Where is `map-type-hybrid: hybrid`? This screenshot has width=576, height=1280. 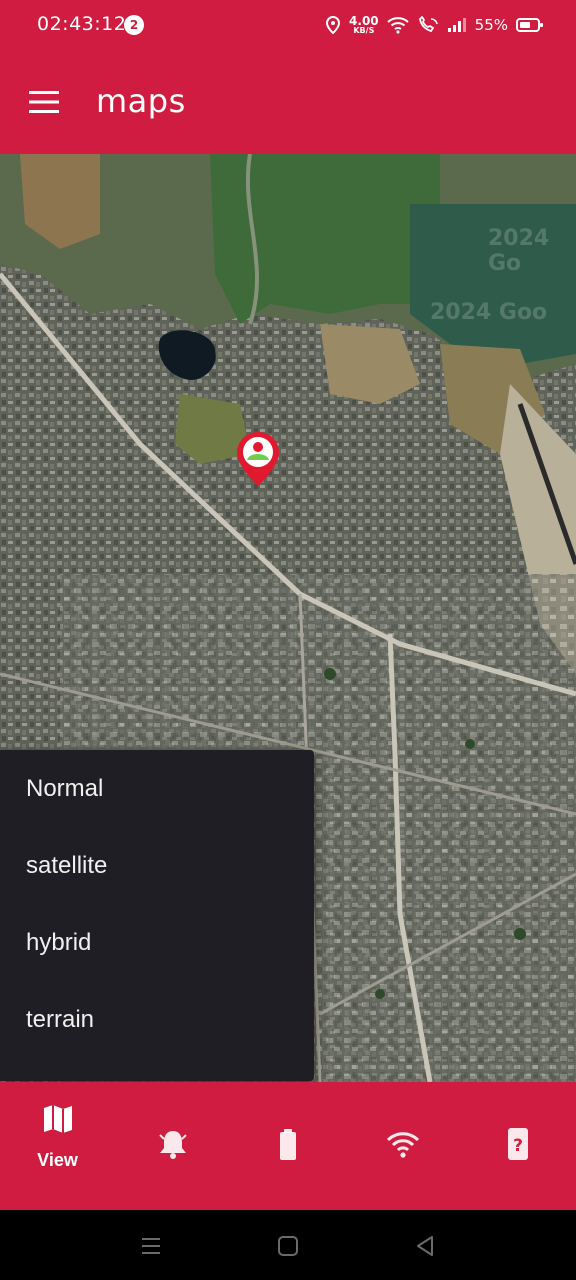 map-type-hybrid: hybrid is located at coordinates (157, 954).